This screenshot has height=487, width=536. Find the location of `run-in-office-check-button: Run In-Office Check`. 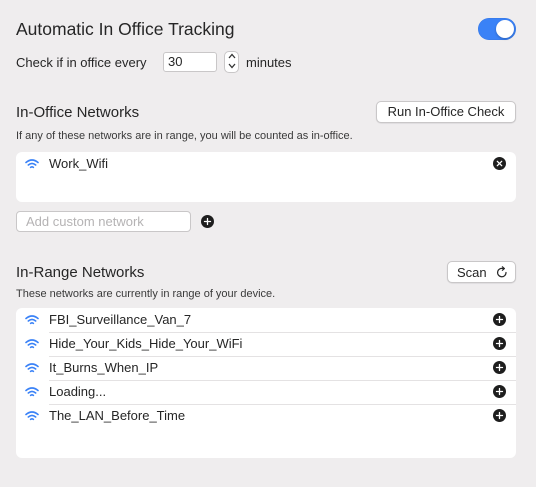

run-in-office-check-button: Run In-Office Check is located at coordinates (446, 112).